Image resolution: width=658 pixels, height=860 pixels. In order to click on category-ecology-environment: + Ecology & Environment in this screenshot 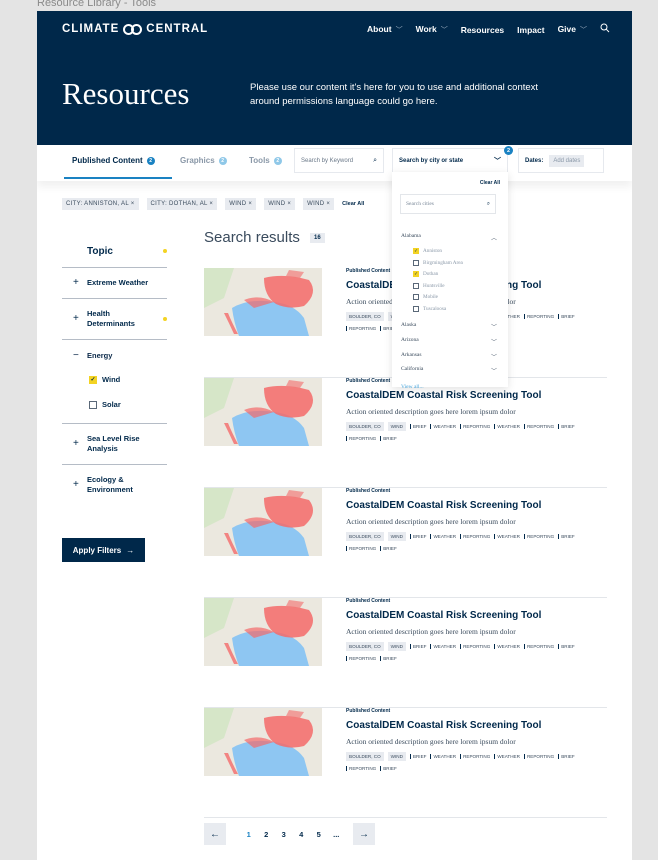, I will do `click(114, 485)`.